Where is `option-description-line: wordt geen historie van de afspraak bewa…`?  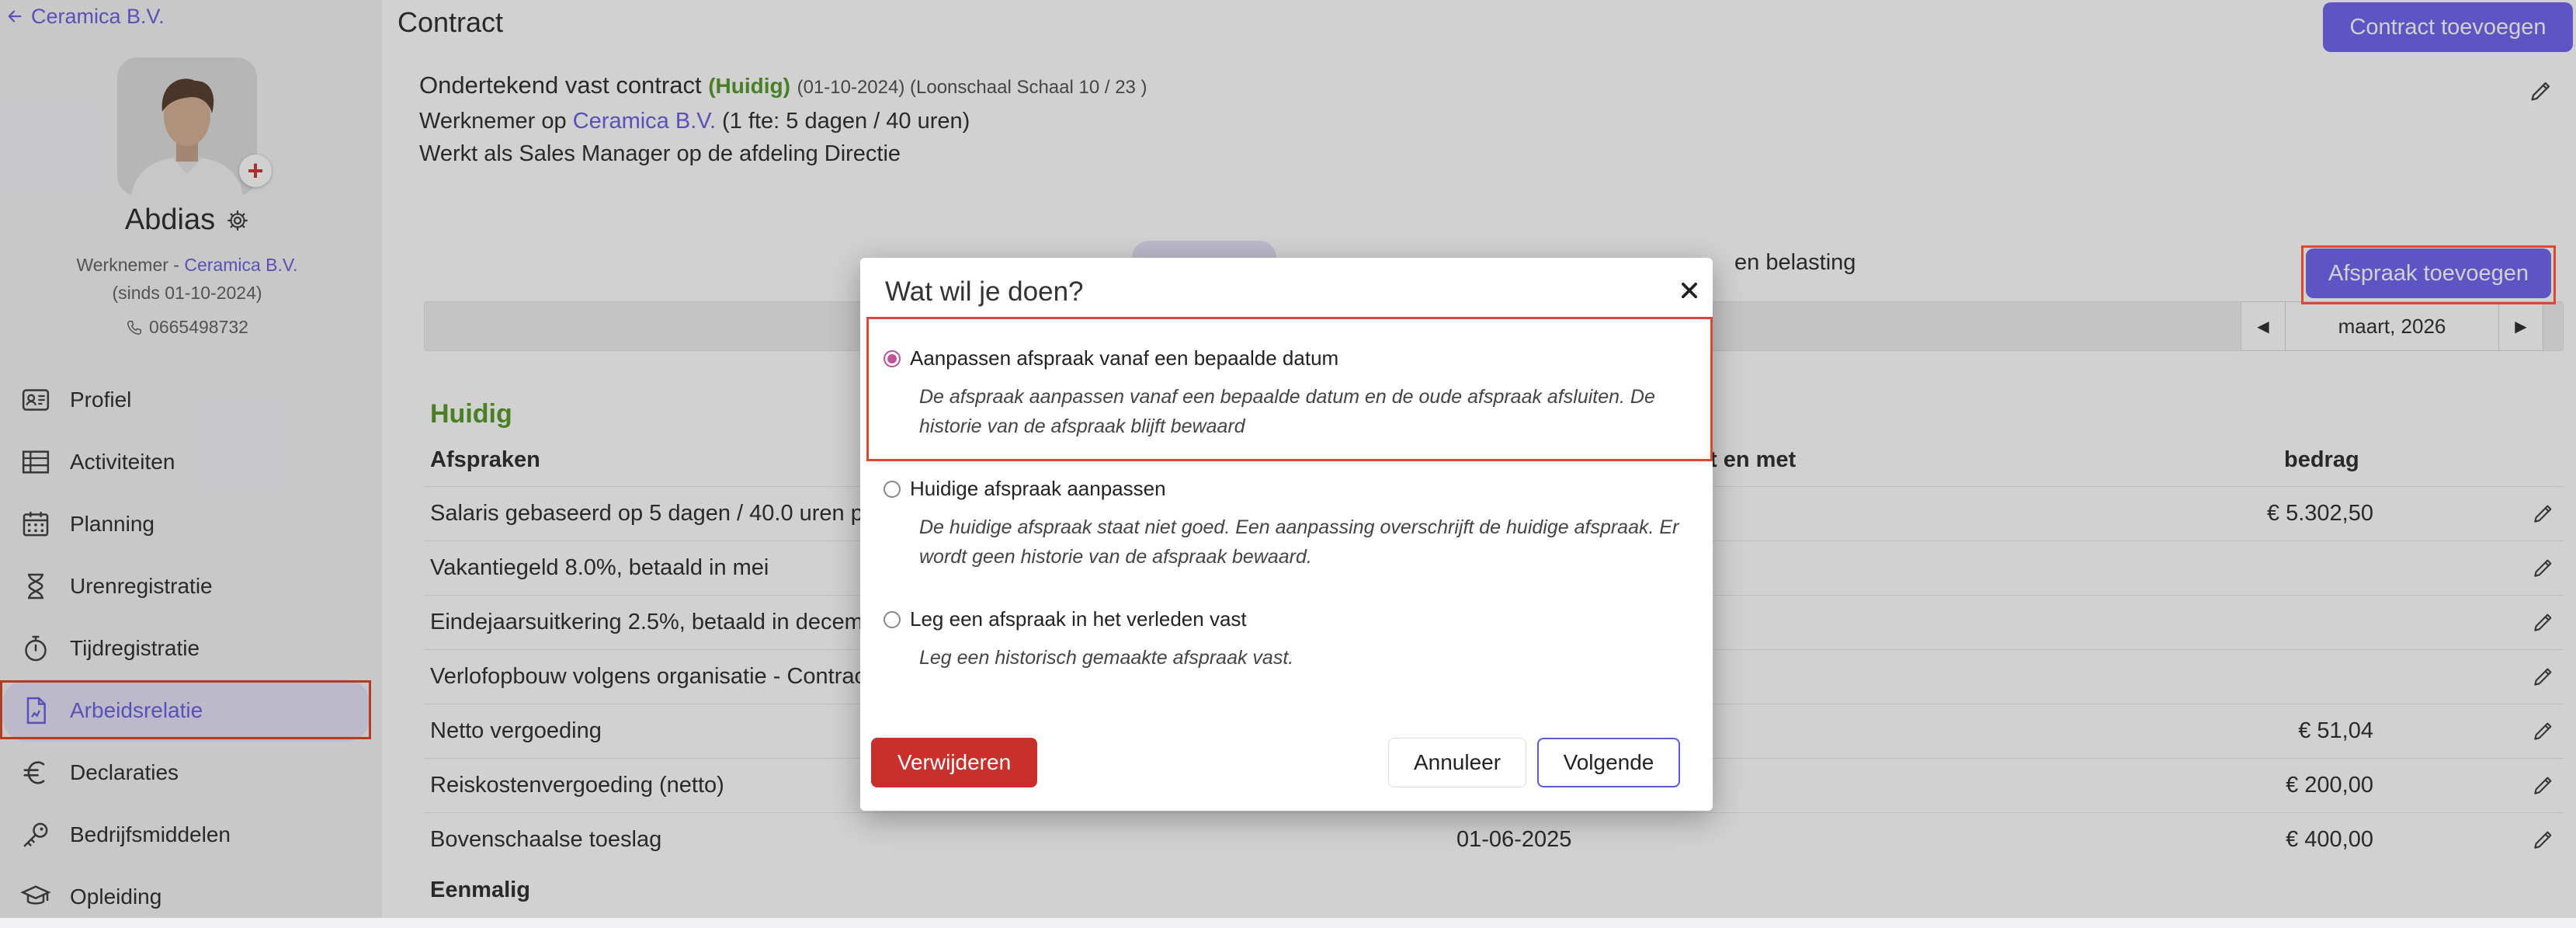 option-description-line: wordt geen historie van de afspraak bewa… is located at coordinates (1115, 557).